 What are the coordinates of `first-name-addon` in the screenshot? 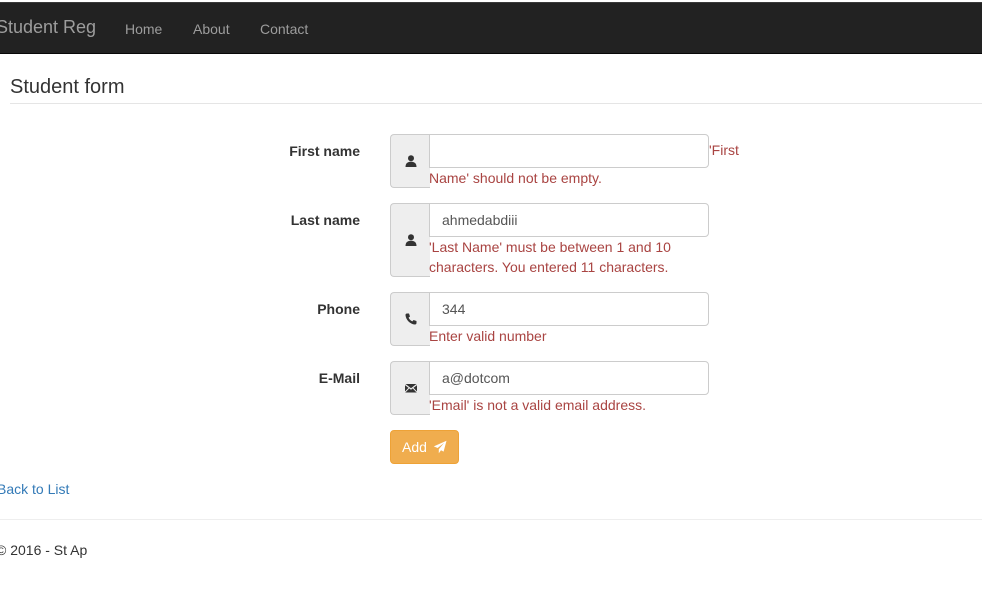 It's located at (410, 161).